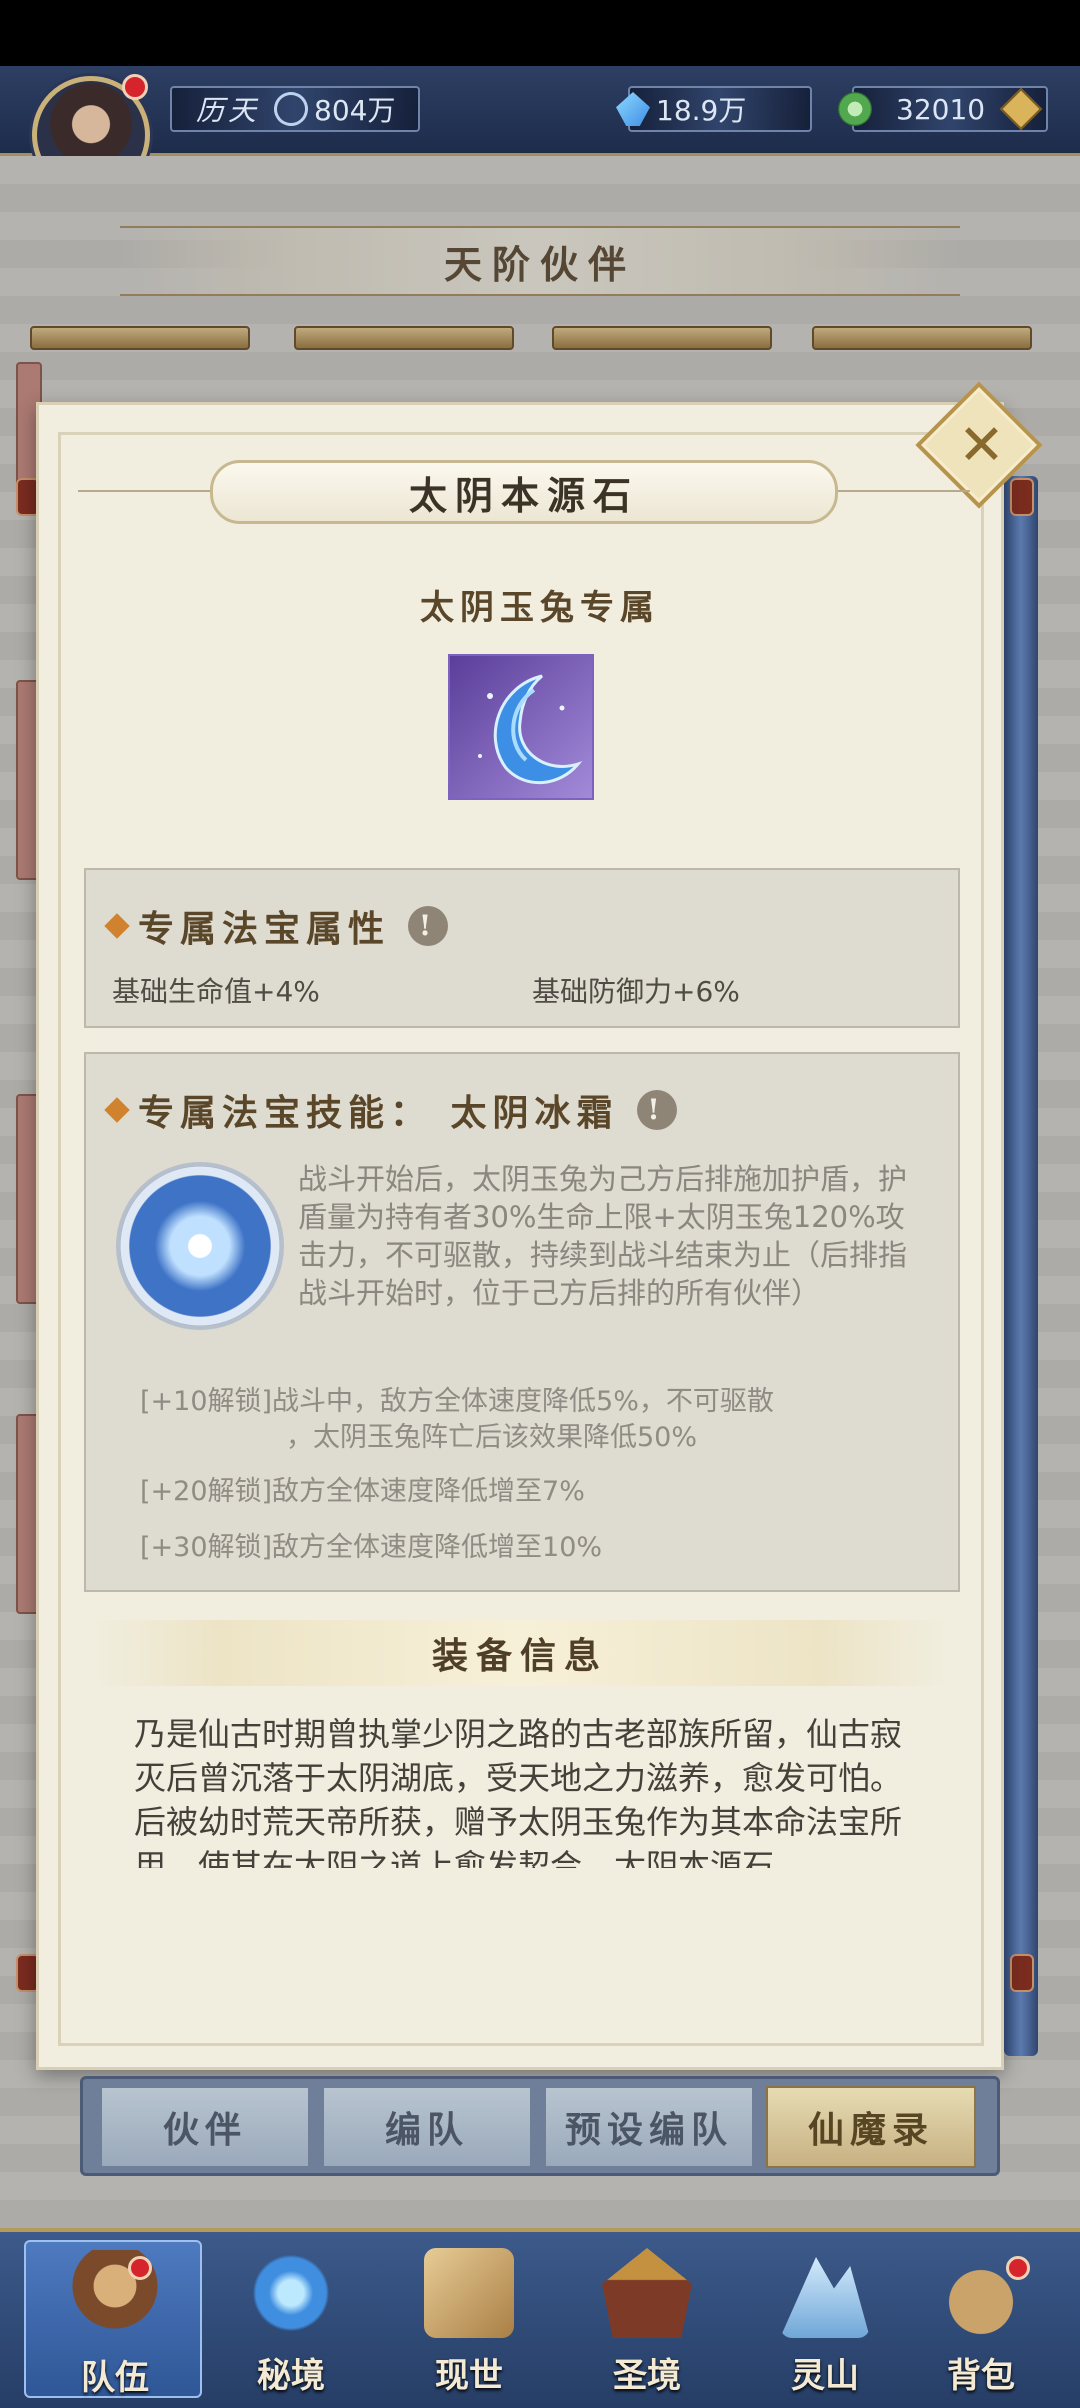 Image resolution: width=1080 pixels, height=2408 pixels. I want to click on tab-partner: 伙伴, so click(205, 2127).